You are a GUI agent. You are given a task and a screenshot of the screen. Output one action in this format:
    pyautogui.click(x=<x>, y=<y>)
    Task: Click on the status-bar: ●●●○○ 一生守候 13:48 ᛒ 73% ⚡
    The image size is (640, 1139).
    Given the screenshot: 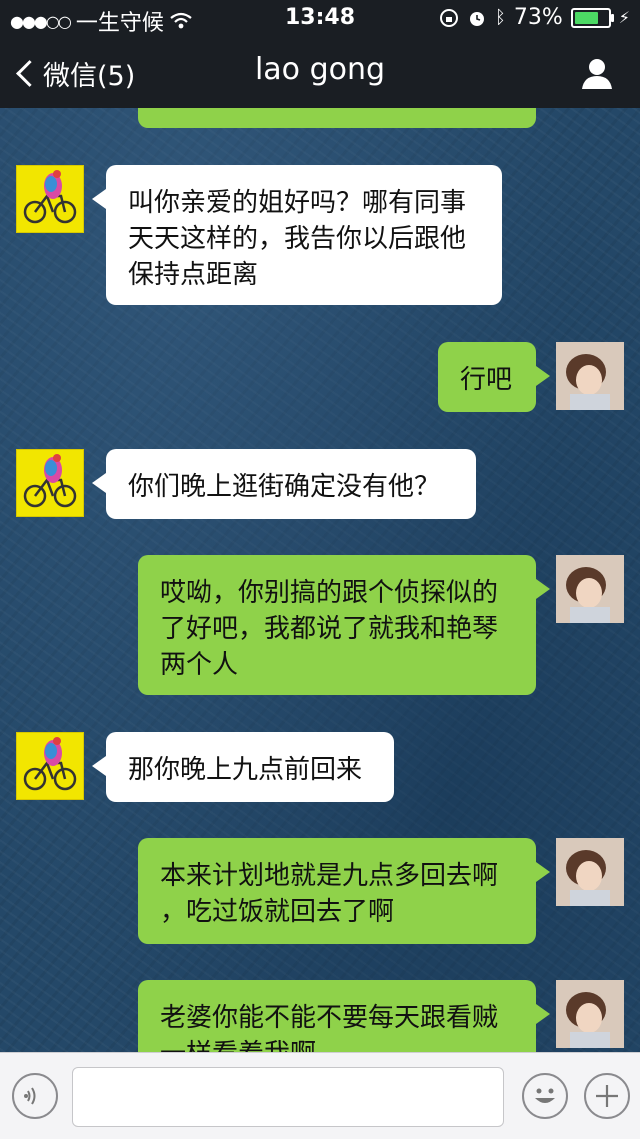 What is the action you would take?
    pyautogui.click(x=320, y=18)
    